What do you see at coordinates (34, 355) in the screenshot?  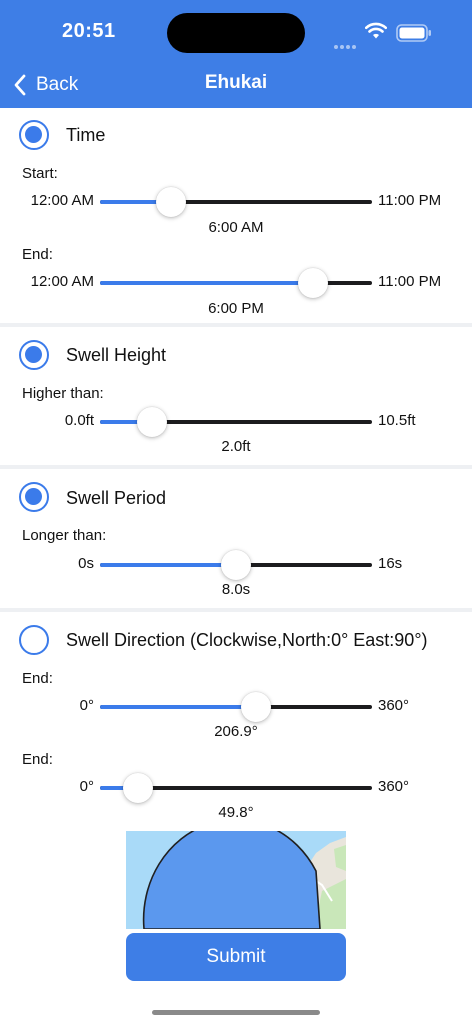 I see `swell-height-radio` at bounding box center [34, 355].